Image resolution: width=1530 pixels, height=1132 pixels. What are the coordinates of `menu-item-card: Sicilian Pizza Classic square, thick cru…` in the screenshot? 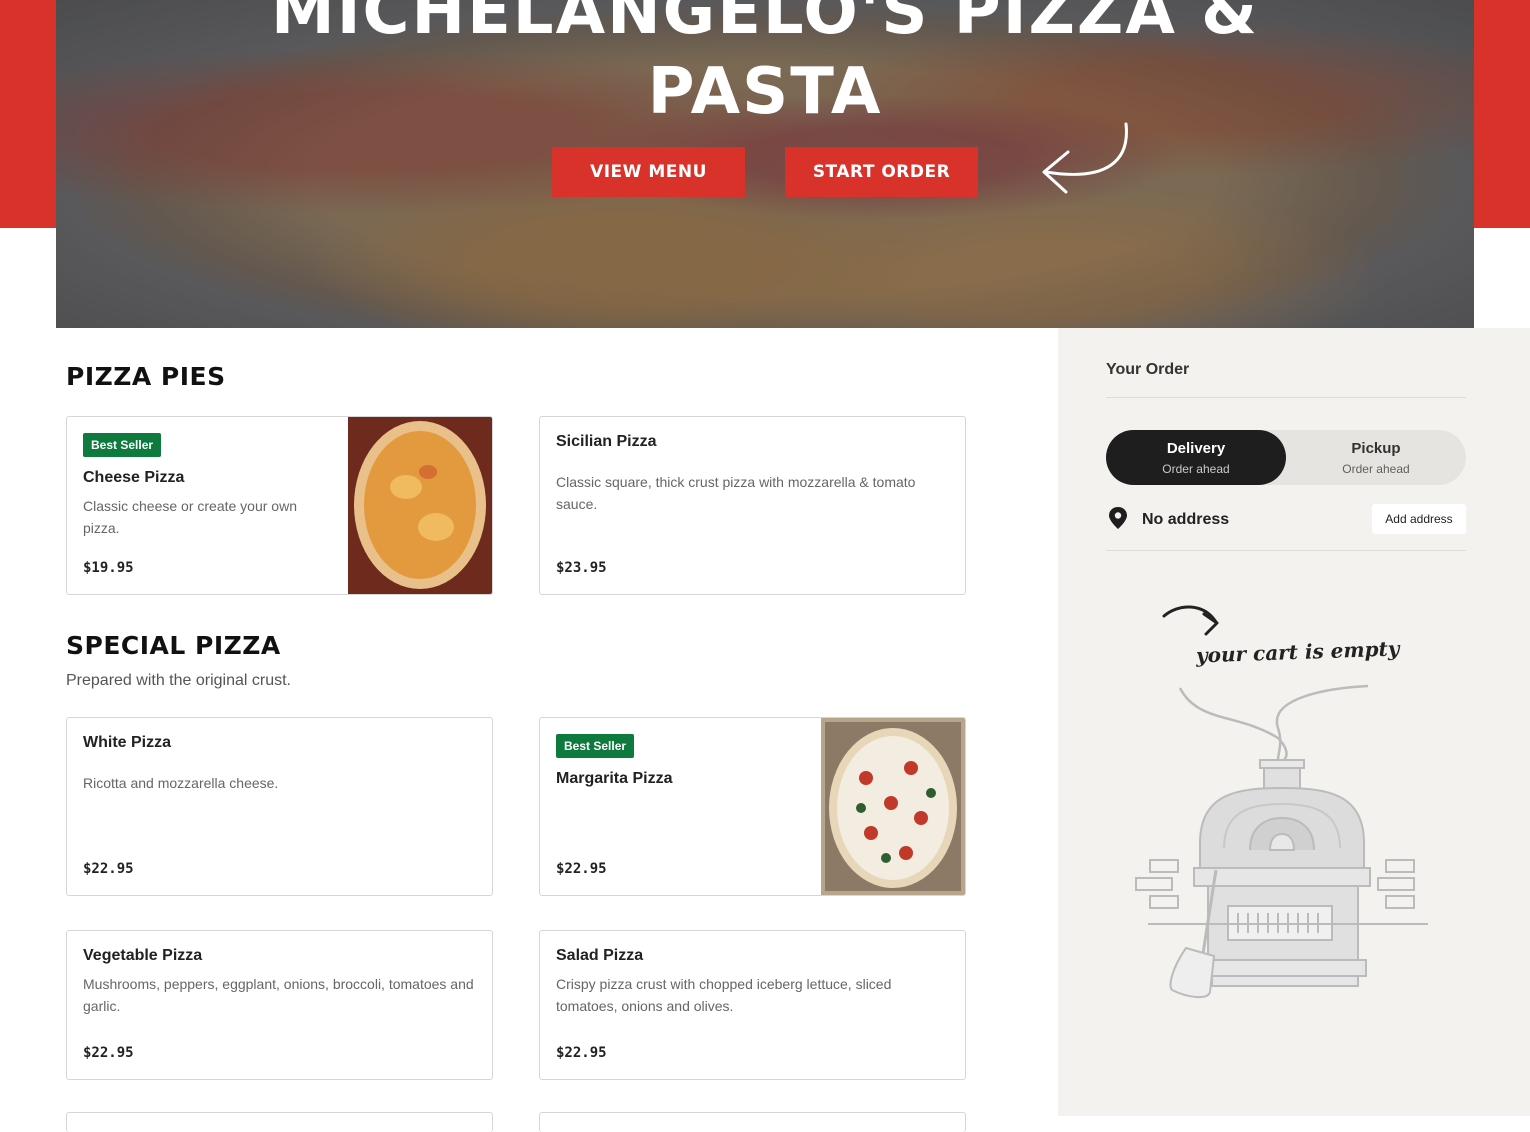 It's located at (752, 505).